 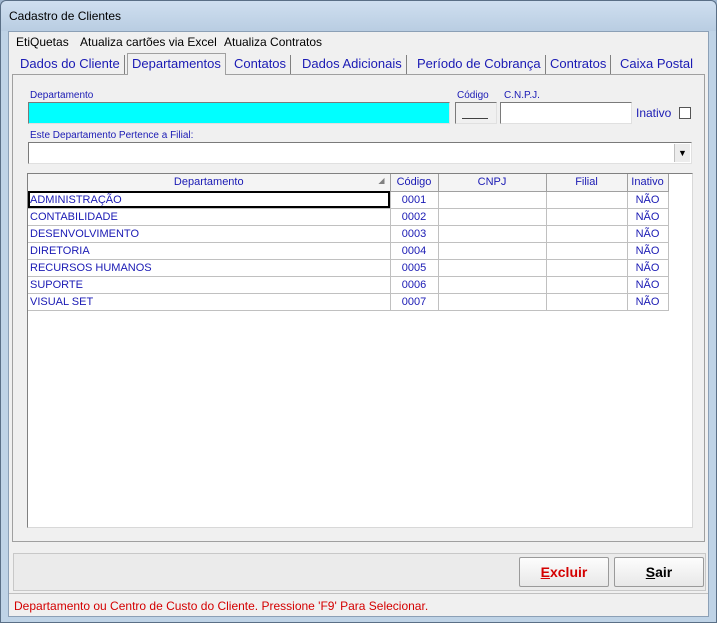 I want to click on menu-etiquetas: EtiQuetas, so click(x=42, y=42).